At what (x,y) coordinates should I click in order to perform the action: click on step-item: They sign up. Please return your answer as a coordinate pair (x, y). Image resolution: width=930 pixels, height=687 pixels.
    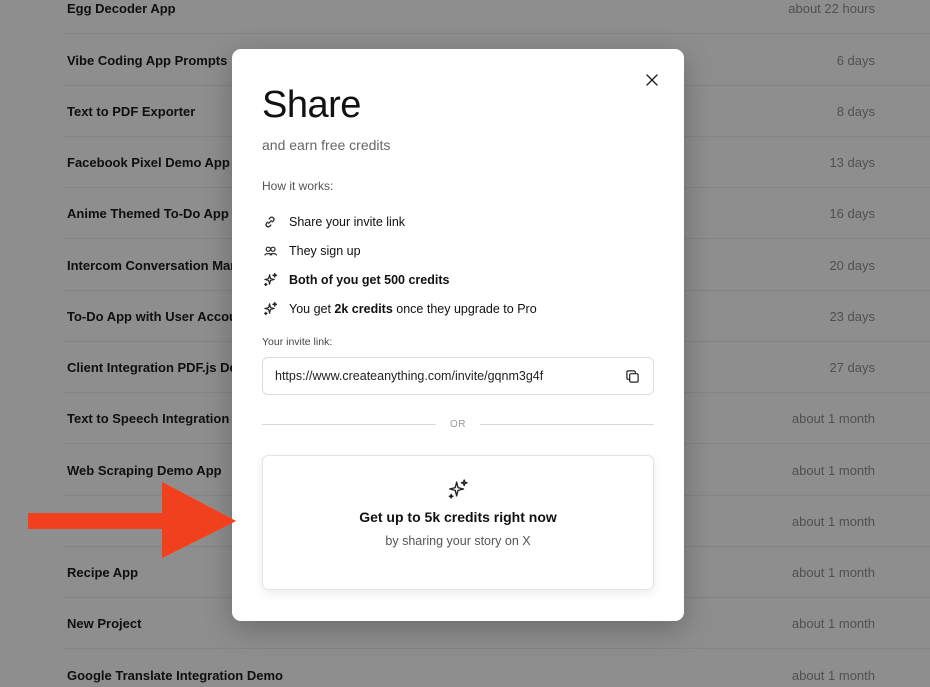
    Looking at the image, I should click on (458, 250).